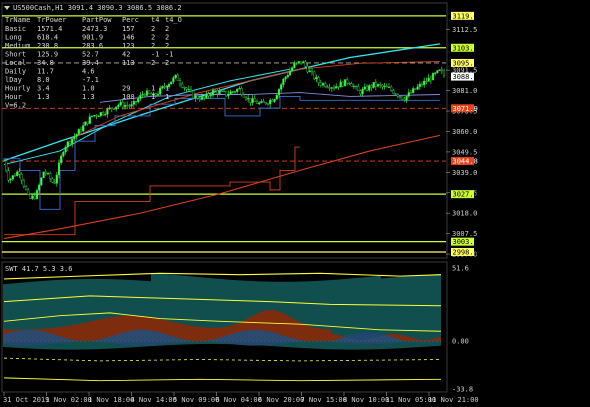 The width and height of the screenshot is (590, 407). What do you see at coordinates (324, 400) in the screenshot?
I see `time-tick-label: 7 Nov 15:00` at bounding box center [324, 400].